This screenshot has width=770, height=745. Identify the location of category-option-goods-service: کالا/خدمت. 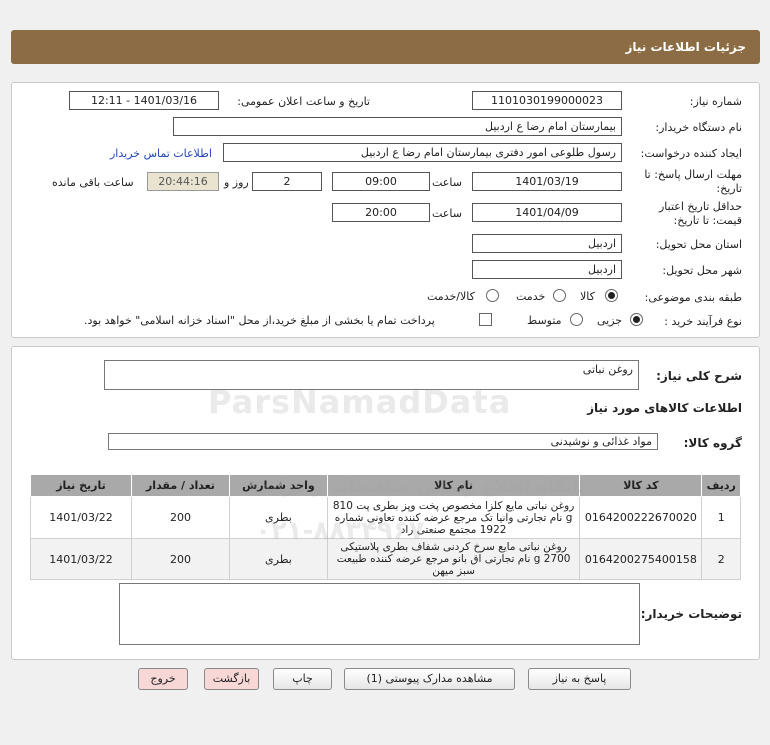
(451, 296).